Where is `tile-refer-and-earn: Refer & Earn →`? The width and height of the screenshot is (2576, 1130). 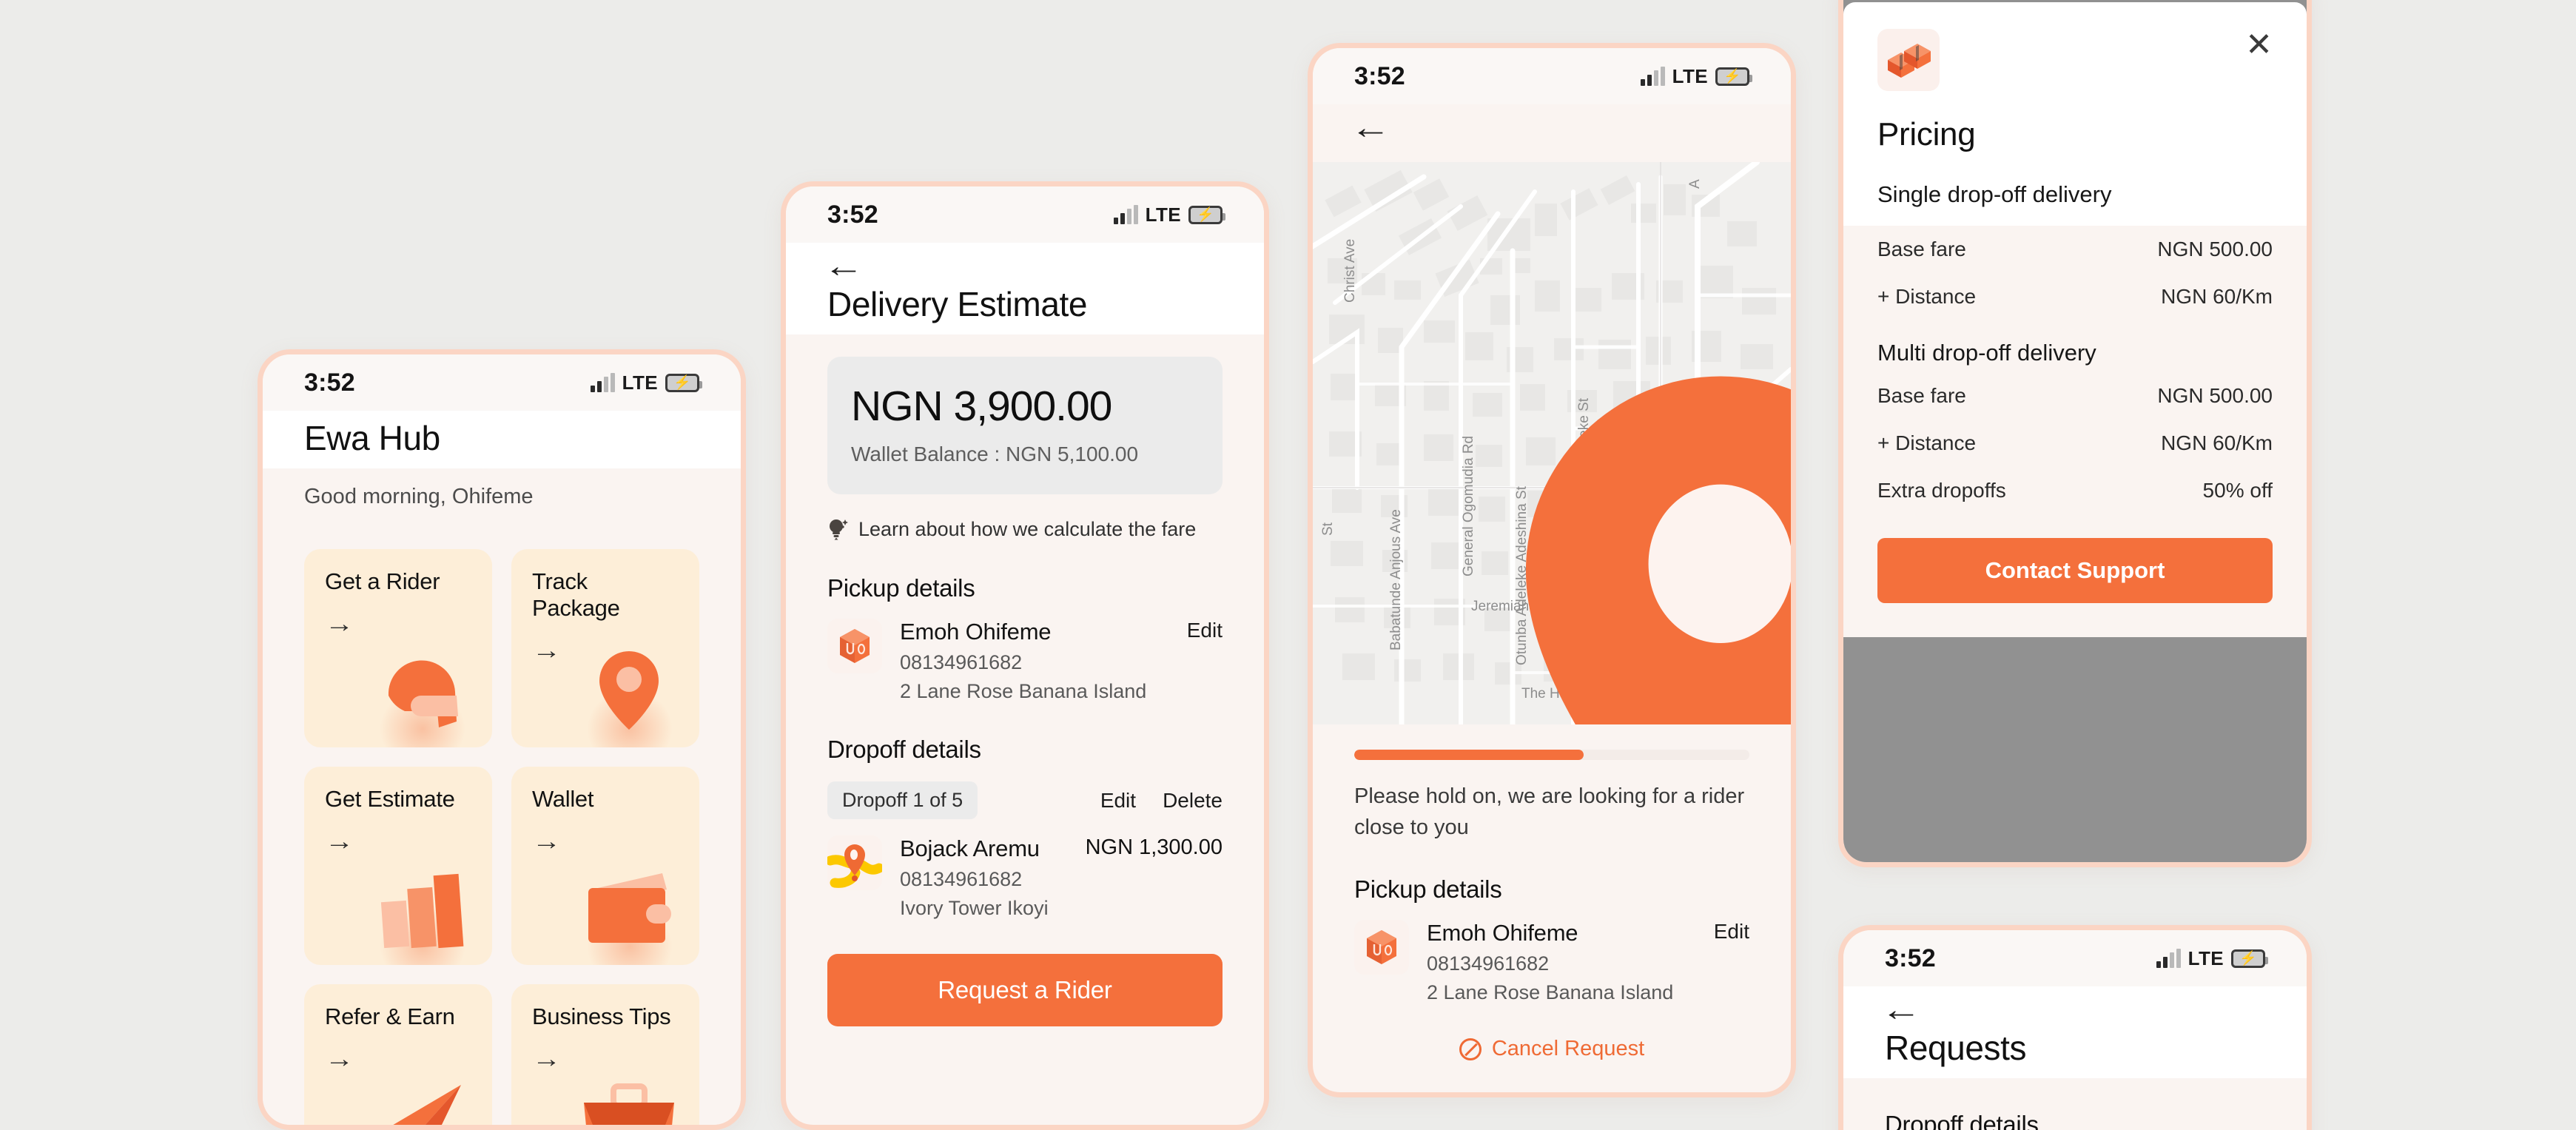 tile-refer-and-earn: Refer & Earn → is located at coordinates (398, 1054).